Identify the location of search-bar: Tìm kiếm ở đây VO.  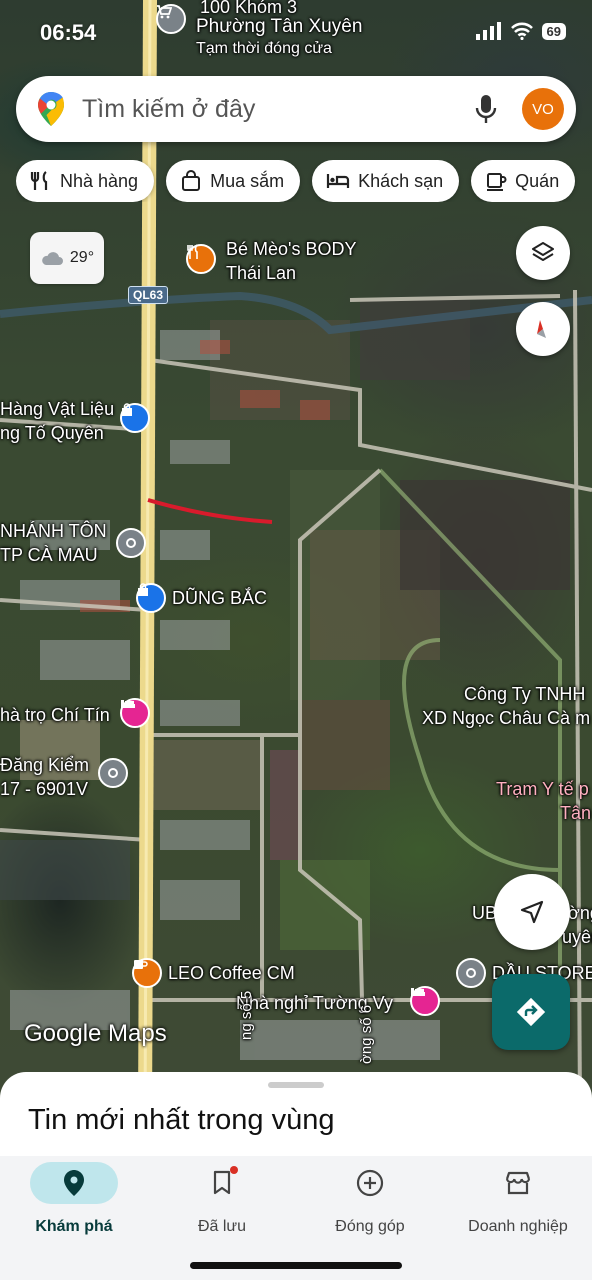
(296, 109).